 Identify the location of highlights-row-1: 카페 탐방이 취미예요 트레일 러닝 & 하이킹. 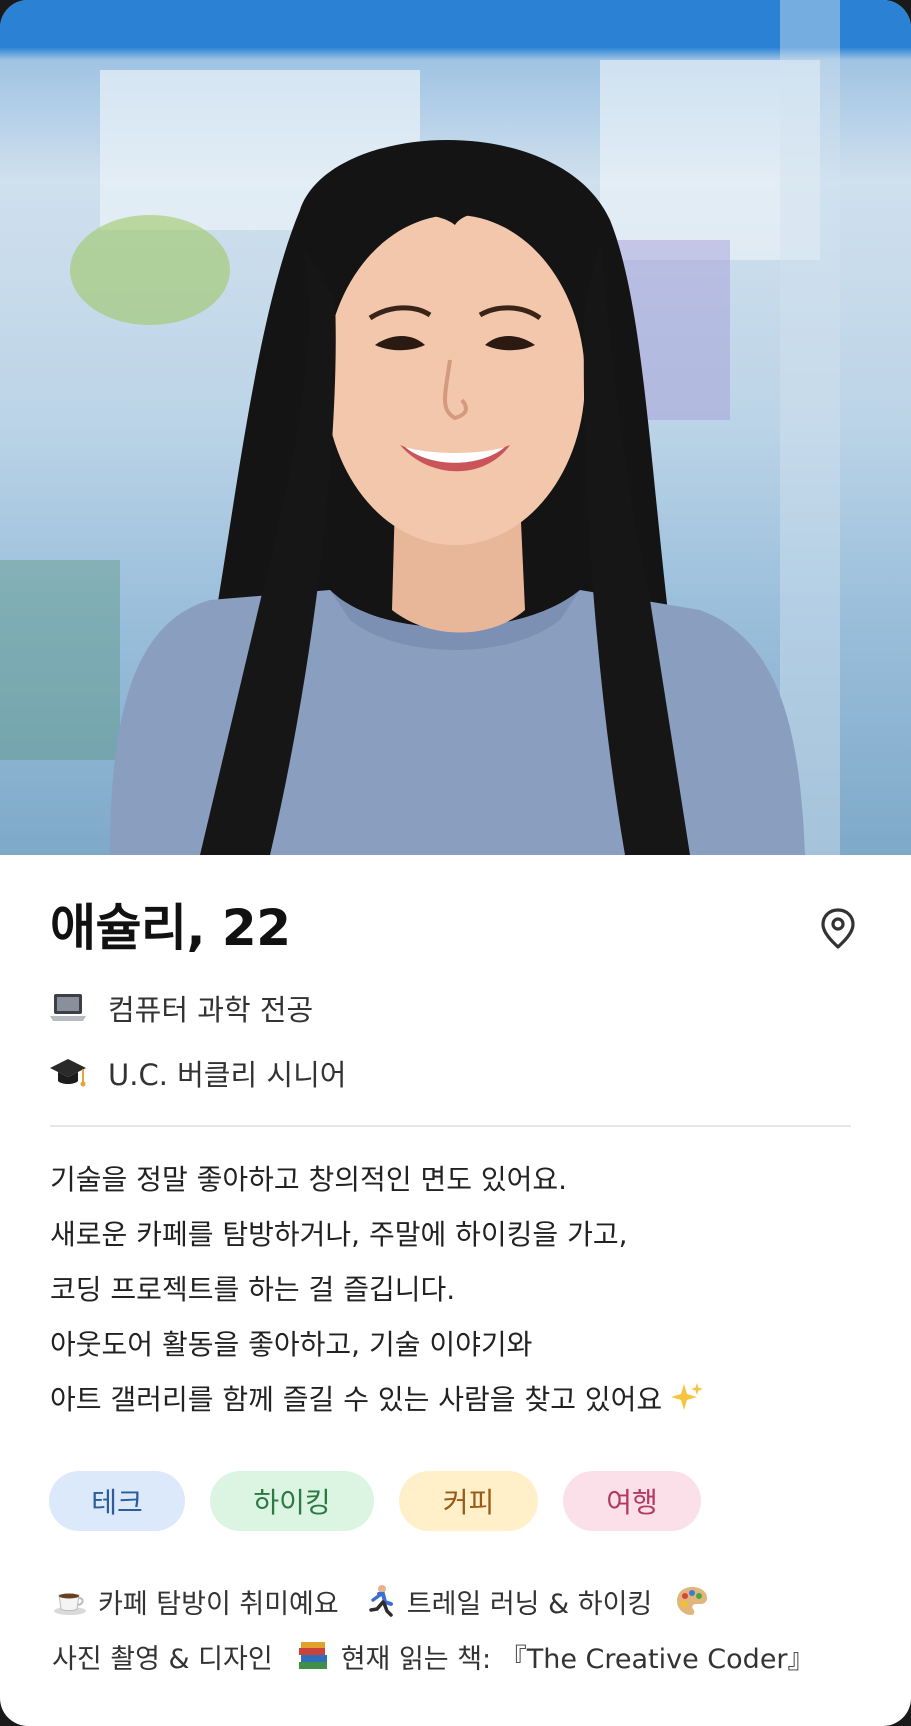
(386, 1601).